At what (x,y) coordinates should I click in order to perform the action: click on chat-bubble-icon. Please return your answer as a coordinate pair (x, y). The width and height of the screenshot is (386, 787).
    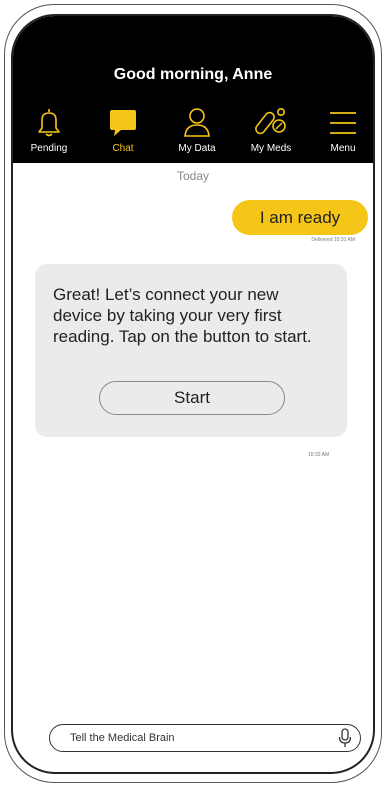
    Looking at the image, I should click on (123, 123).